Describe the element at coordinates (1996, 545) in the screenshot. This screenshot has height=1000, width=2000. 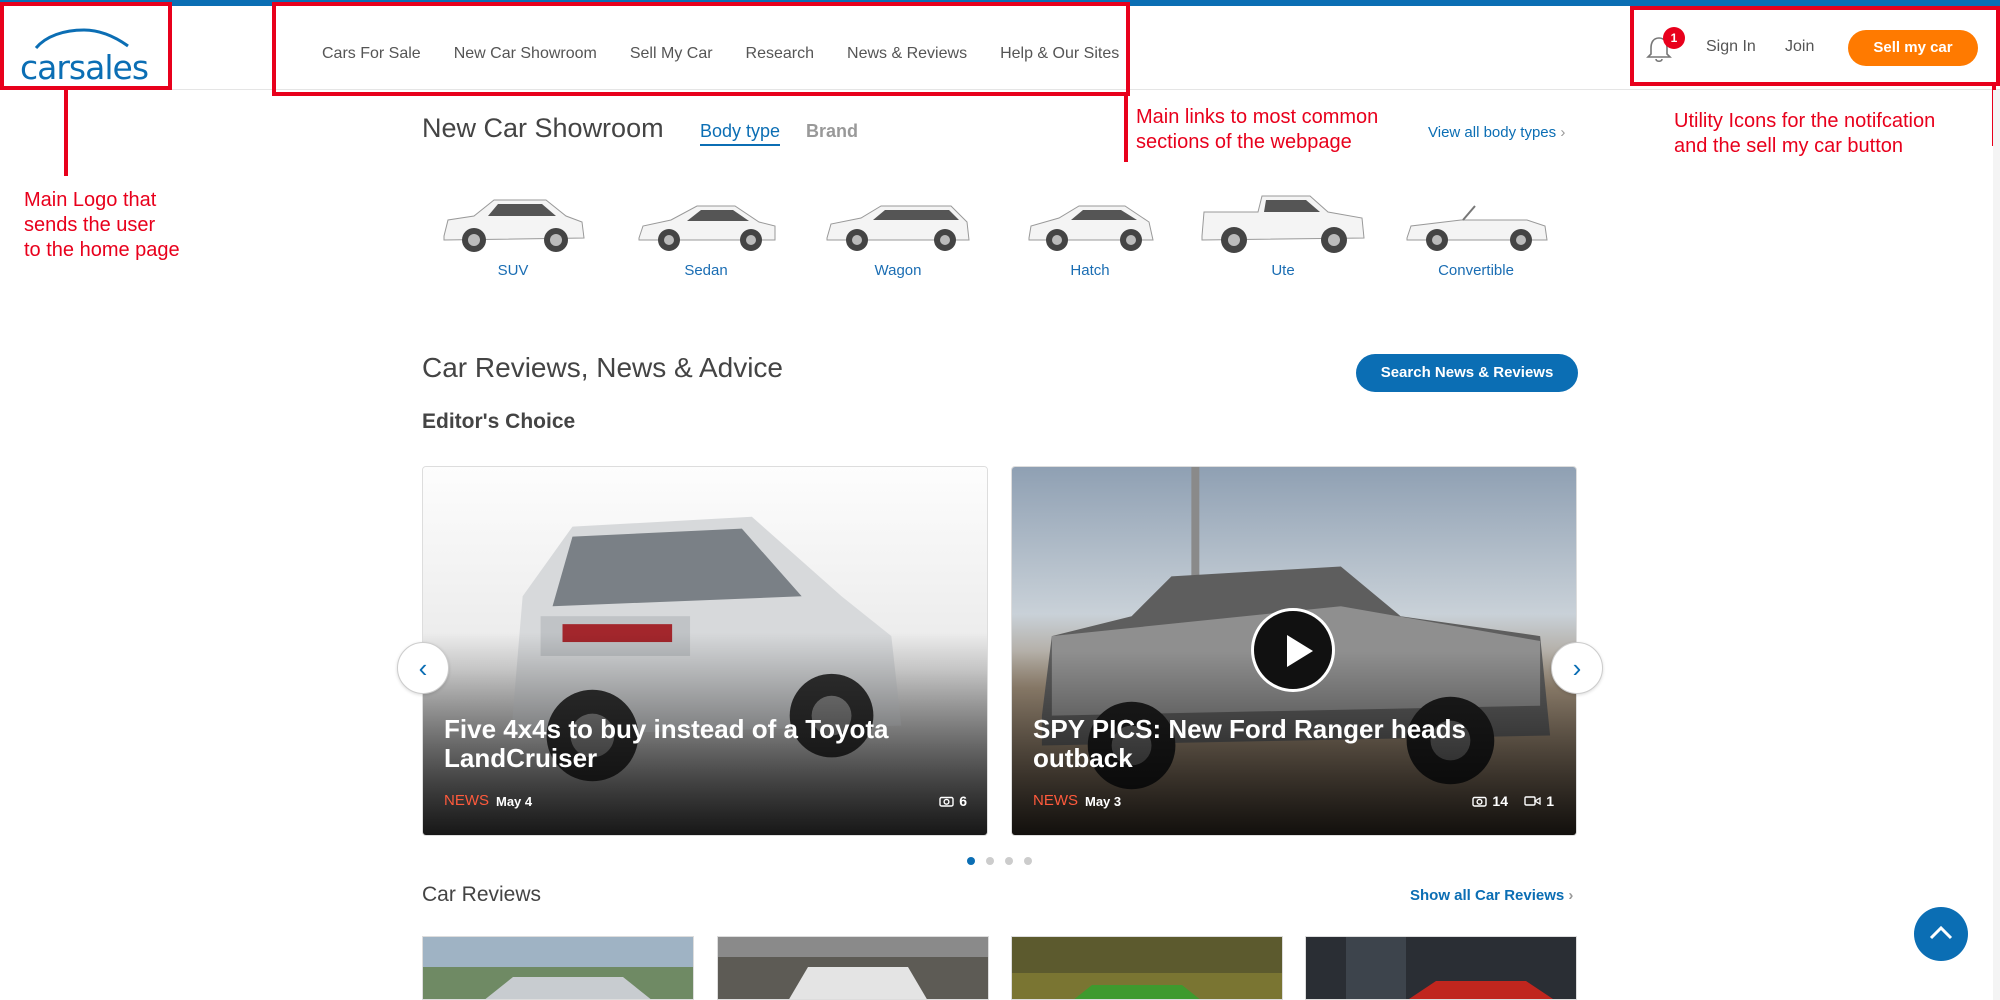
I see `page-scrollbar` at that location.